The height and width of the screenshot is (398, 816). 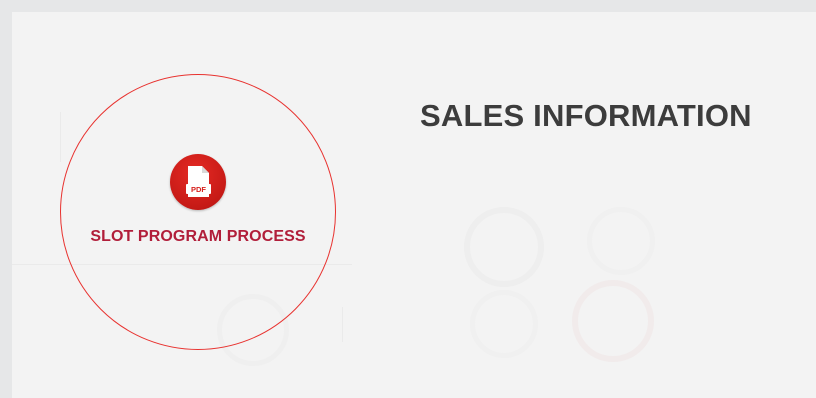 What do you see at coordinates (586, 115) in the screenshot?
I see `section-heading: SALES INFORMATION` at bounding box center [586, 115].